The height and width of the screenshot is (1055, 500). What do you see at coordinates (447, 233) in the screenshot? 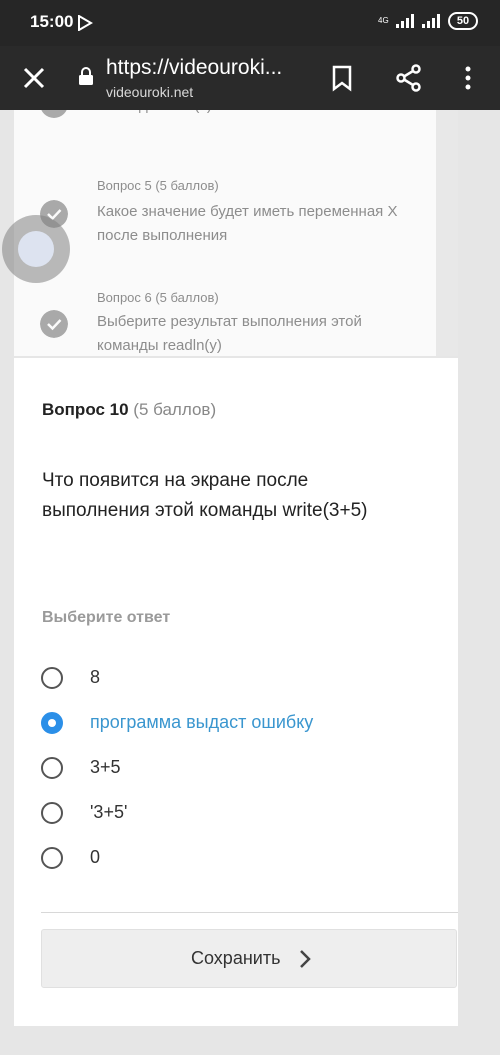
I see `question-list-scrollbar` at bounding box center [447, 233].